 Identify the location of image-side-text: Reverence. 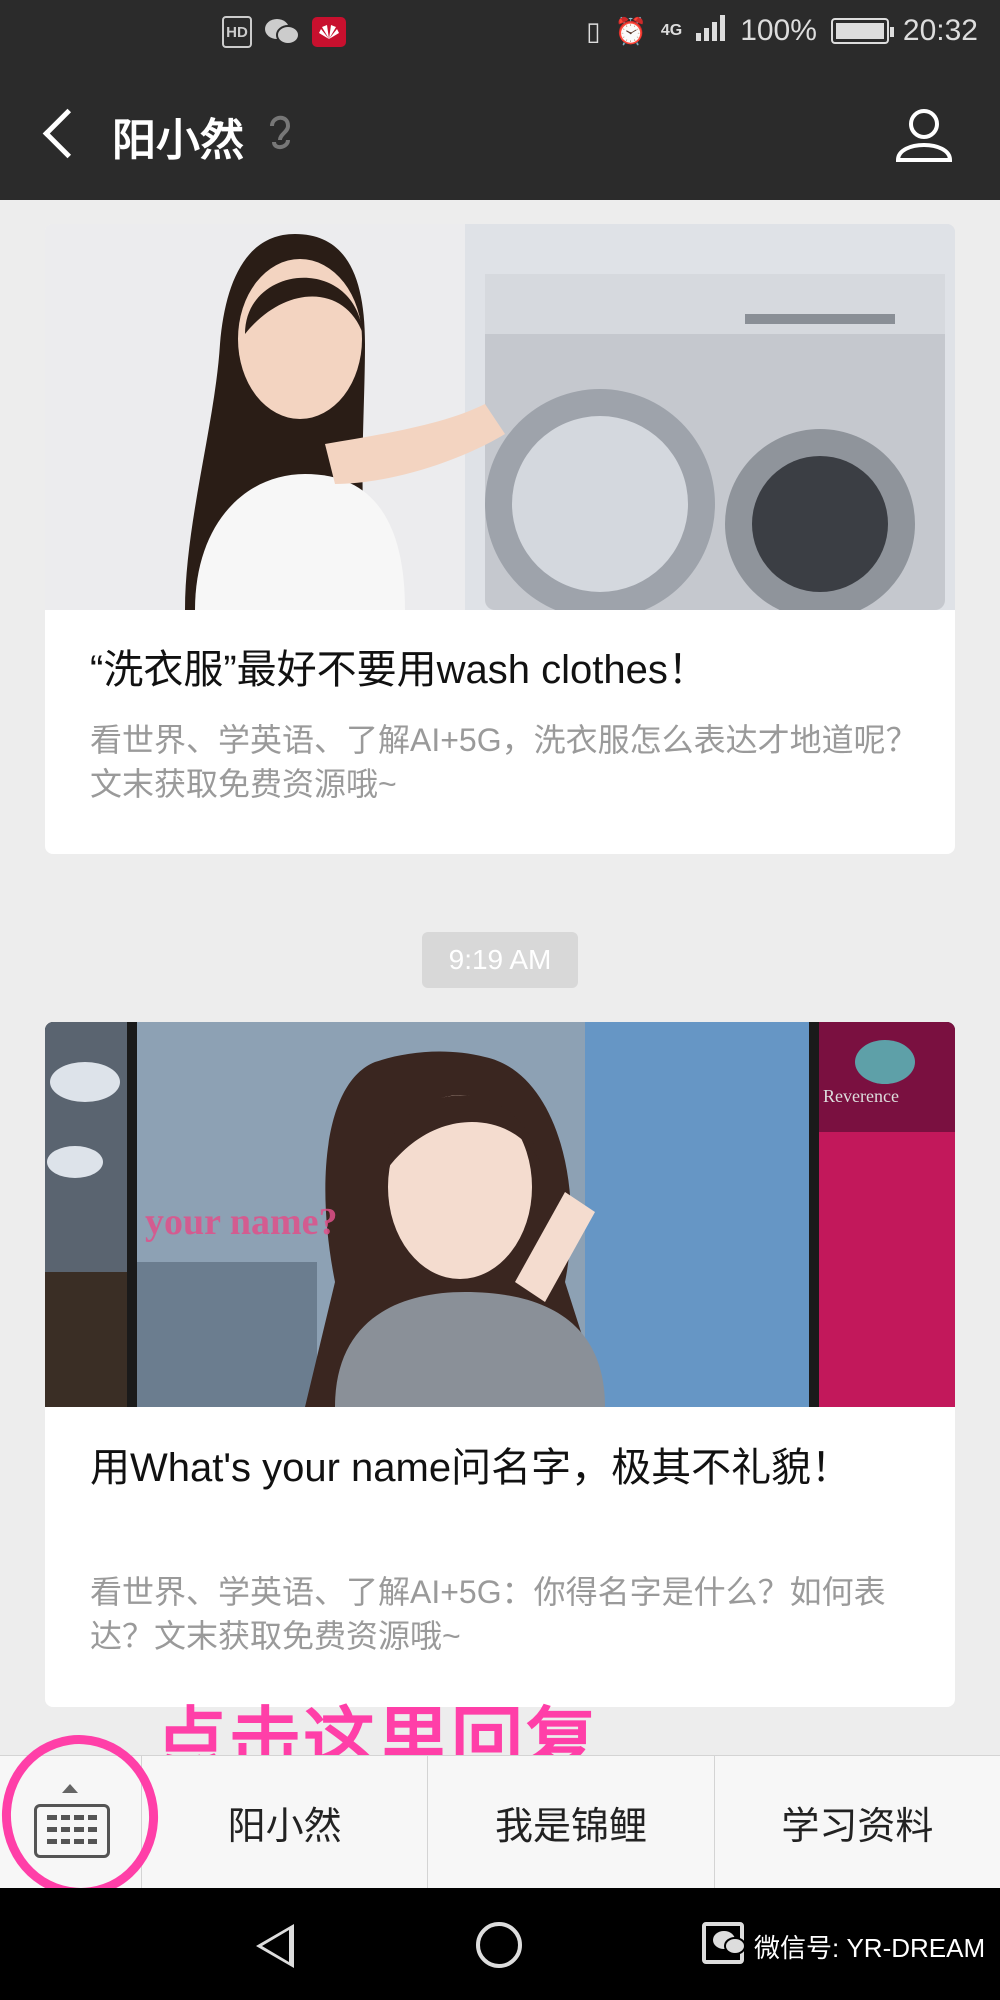
(861, 1096).